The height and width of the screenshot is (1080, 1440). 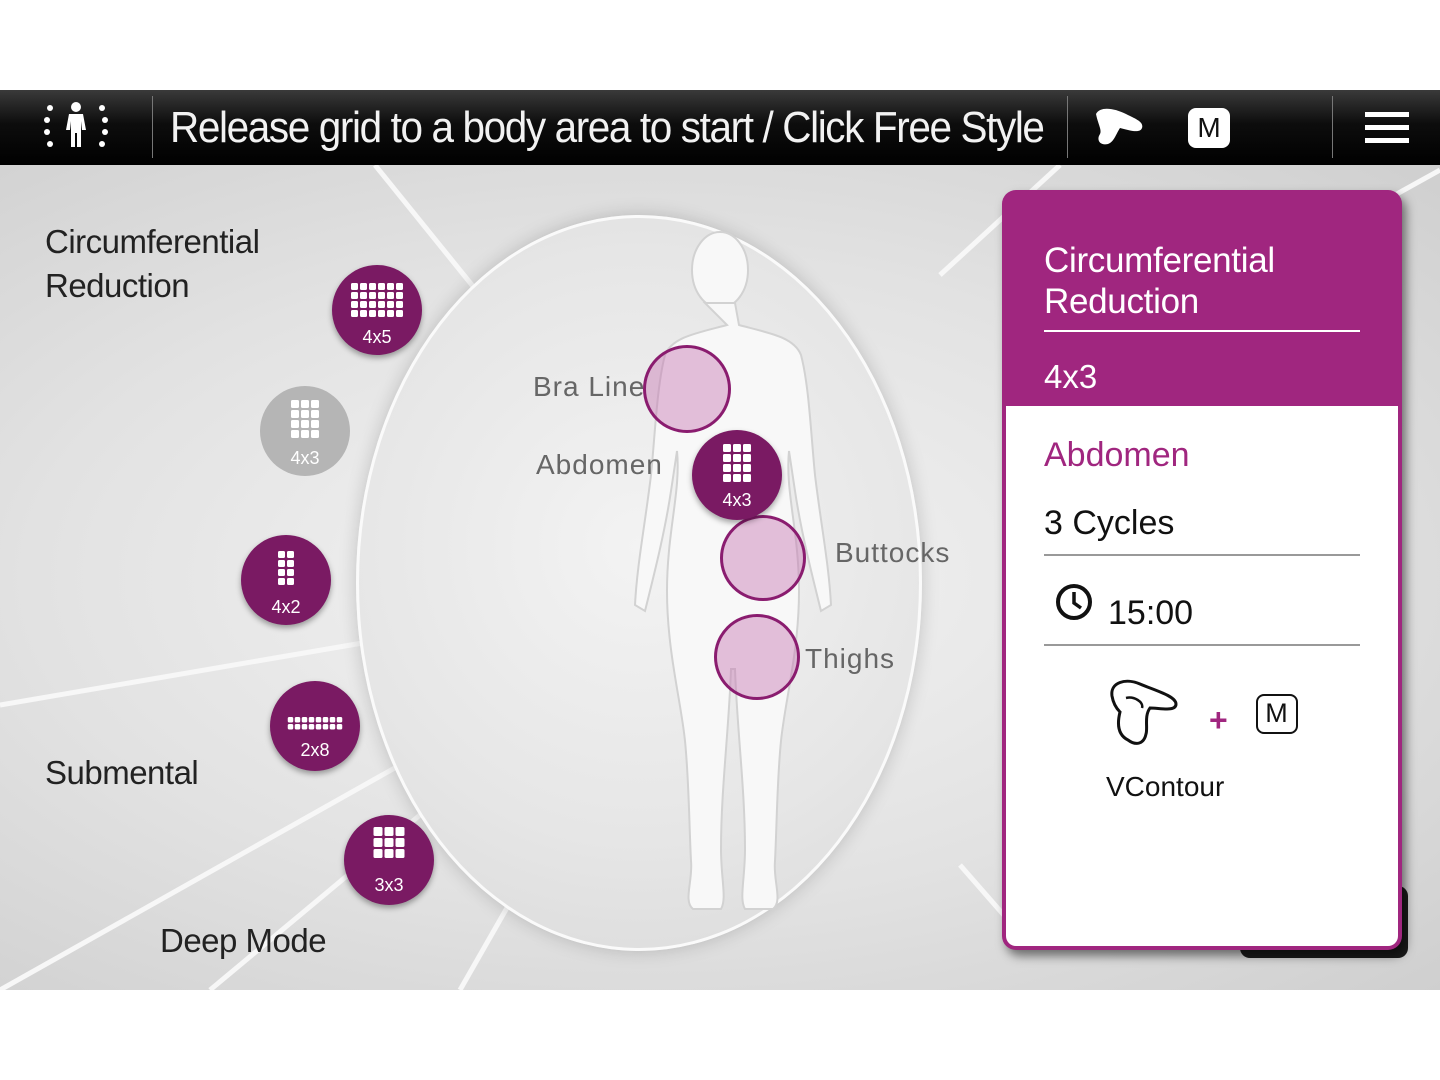 What do you see at coordinates (737, 475) in the screenshot?
I see `placed-grid-abdomen: 4x3` at bounding box center [737, 475].